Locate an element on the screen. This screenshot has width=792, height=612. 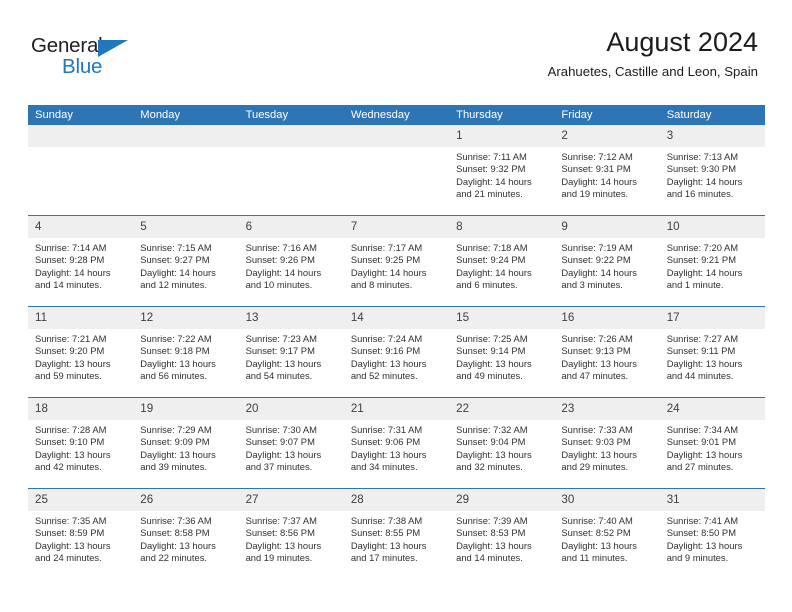
daylight-text: Daylight: 13 hours and 47 minutes. is located at coordinates (599, 369).